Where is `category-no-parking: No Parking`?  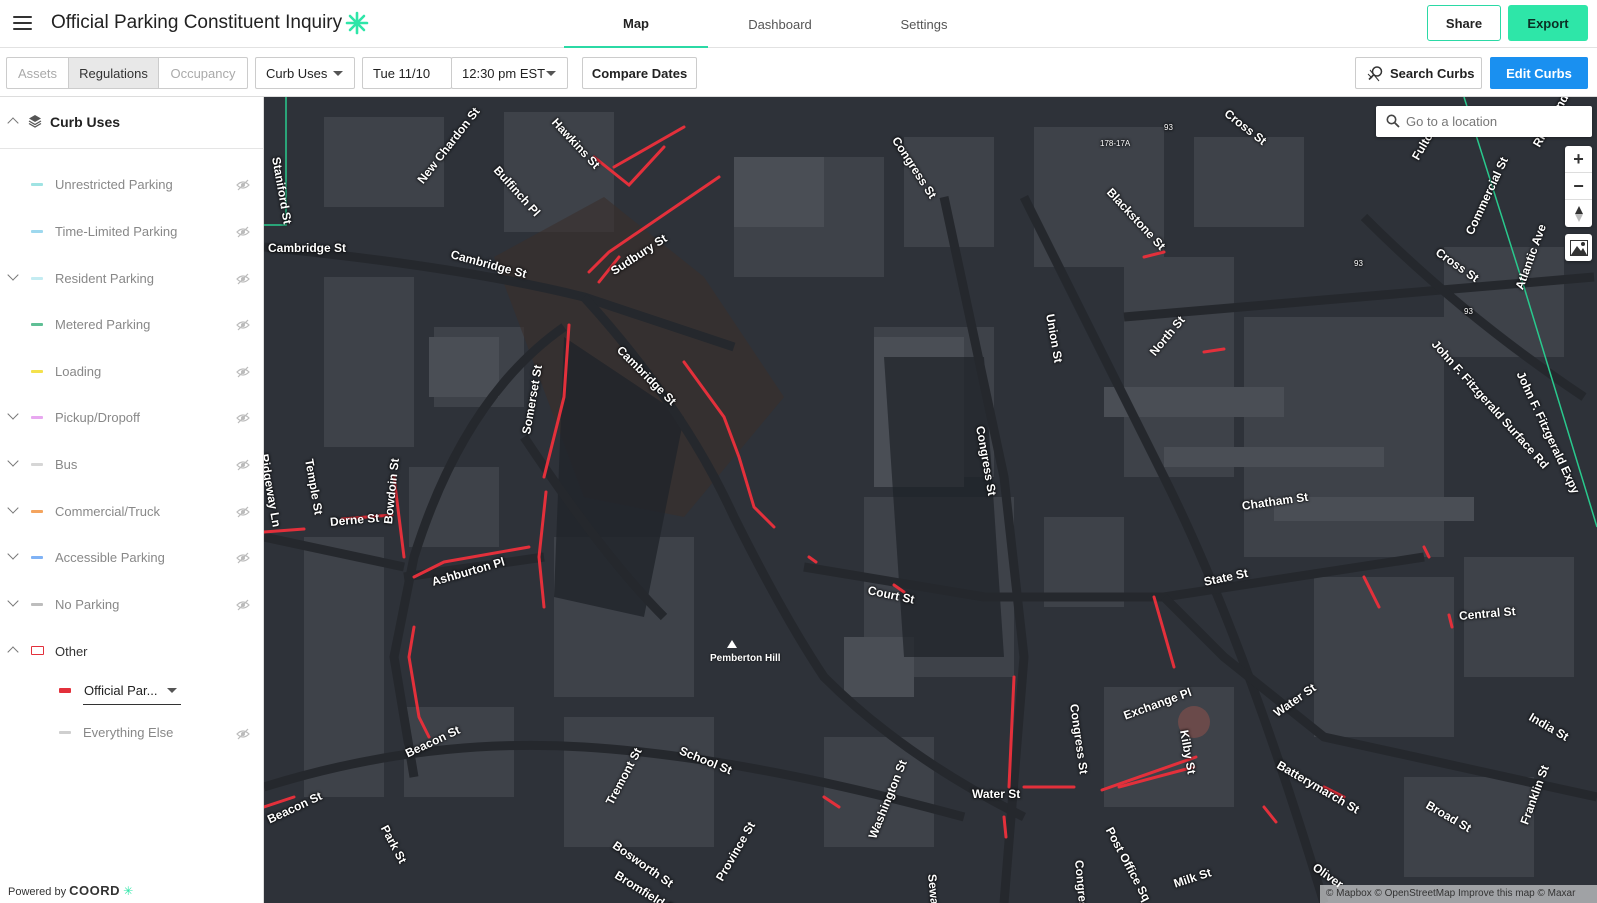 category-no-parking: No Parking is located at coordinates (131, 605).